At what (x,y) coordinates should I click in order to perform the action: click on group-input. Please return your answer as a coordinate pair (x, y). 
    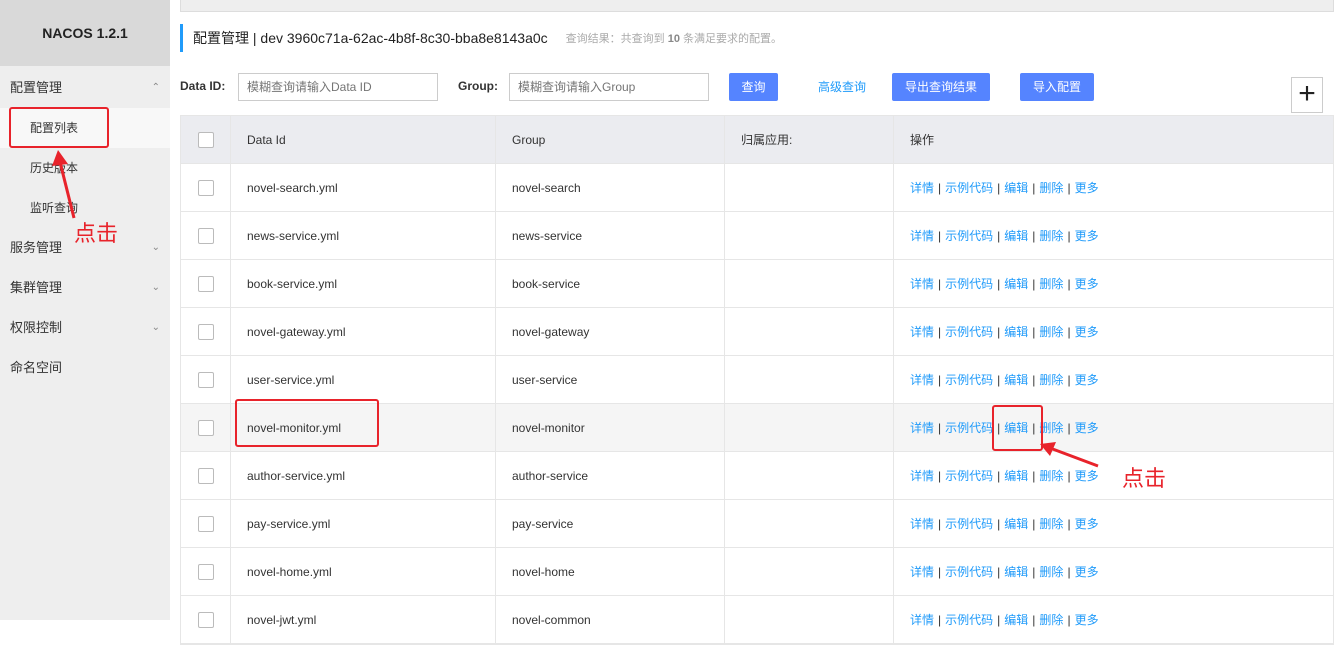
    Looking at the image, I should click on (609, 87).